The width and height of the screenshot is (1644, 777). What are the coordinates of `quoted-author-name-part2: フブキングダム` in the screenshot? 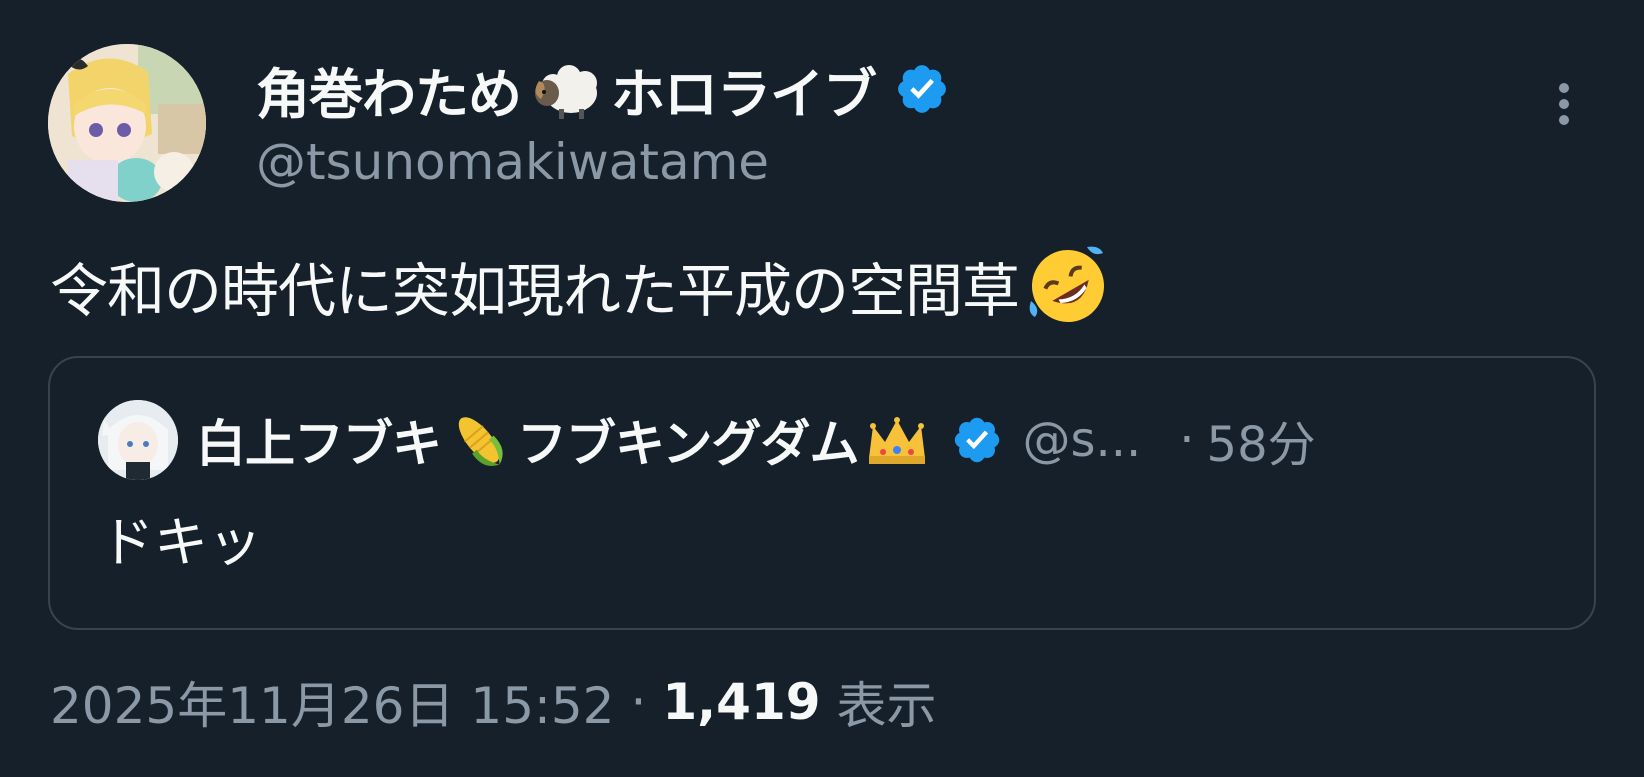 It's located at (688, 444).